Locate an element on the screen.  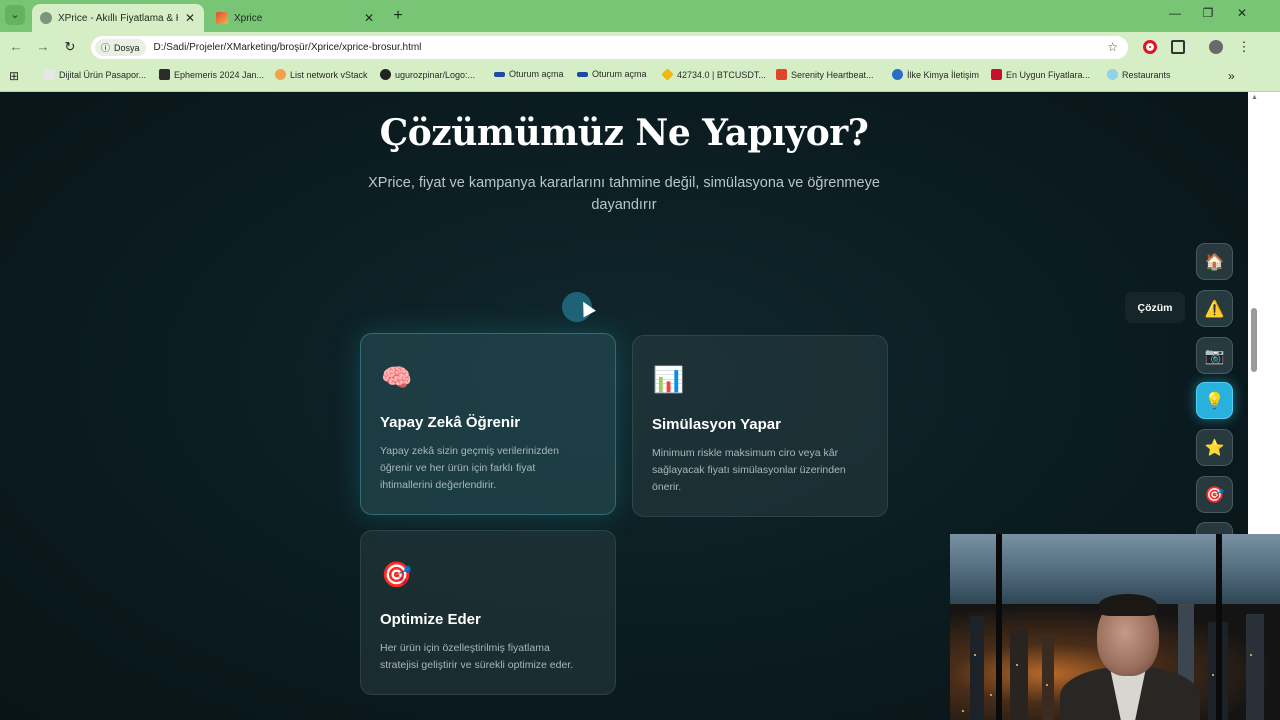
nav-solution-button: 💡 is located at coordinates (1214, 400).